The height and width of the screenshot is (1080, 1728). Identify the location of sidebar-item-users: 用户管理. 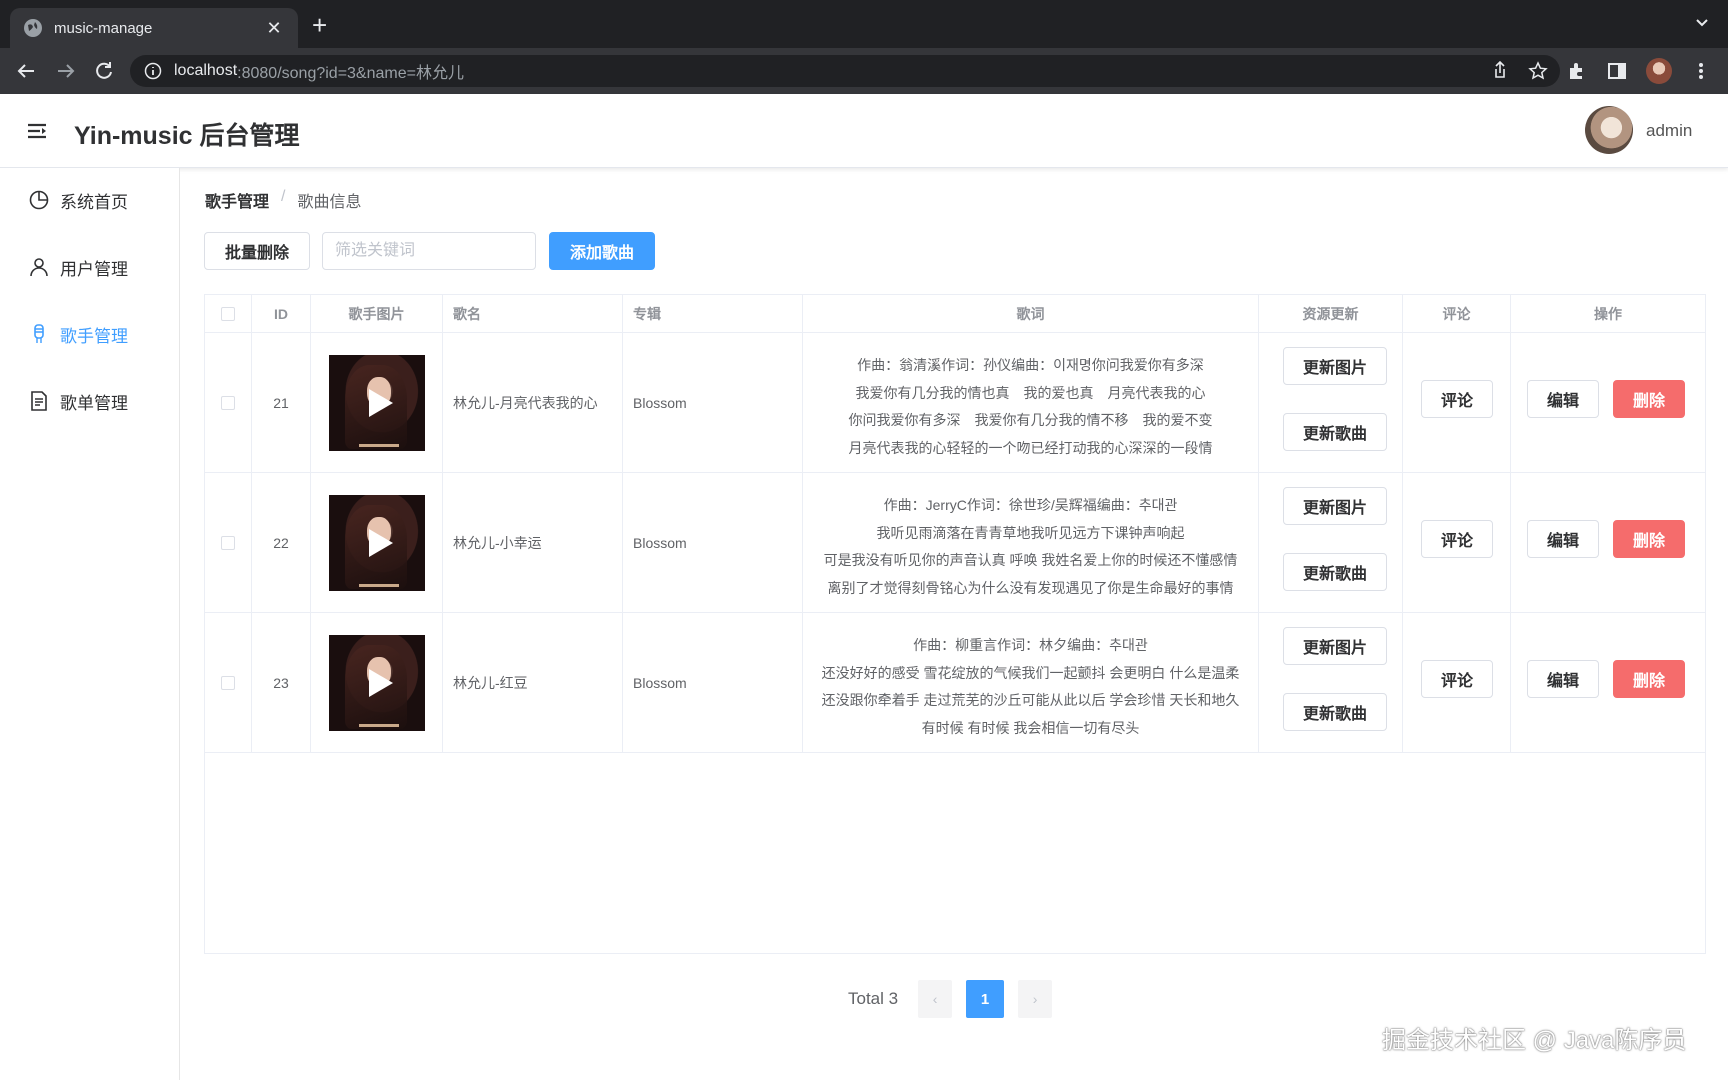
(89, 267).